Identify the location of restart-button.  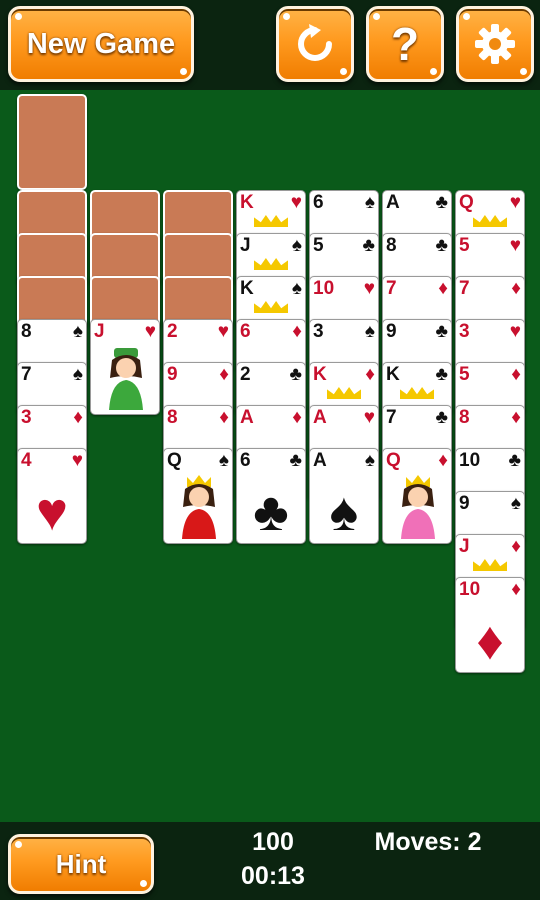
(315, 44).